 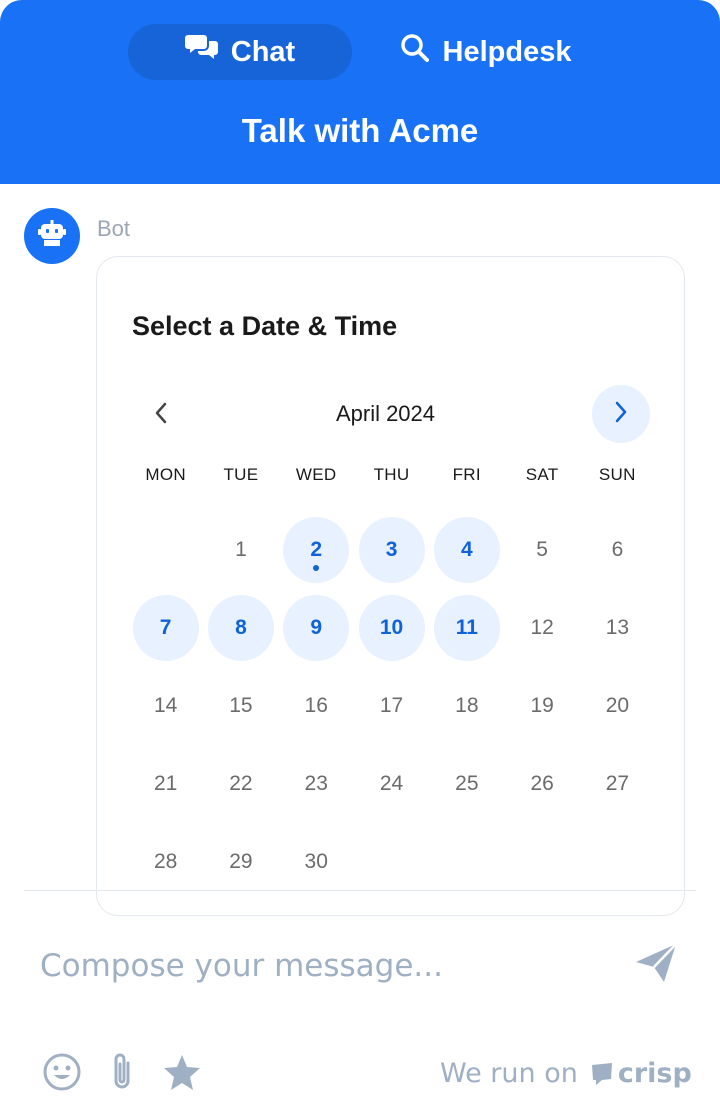 I want to click on weekday-header: MON TUE WED THU FRI SAT SUN, so click(x=391, y=475).